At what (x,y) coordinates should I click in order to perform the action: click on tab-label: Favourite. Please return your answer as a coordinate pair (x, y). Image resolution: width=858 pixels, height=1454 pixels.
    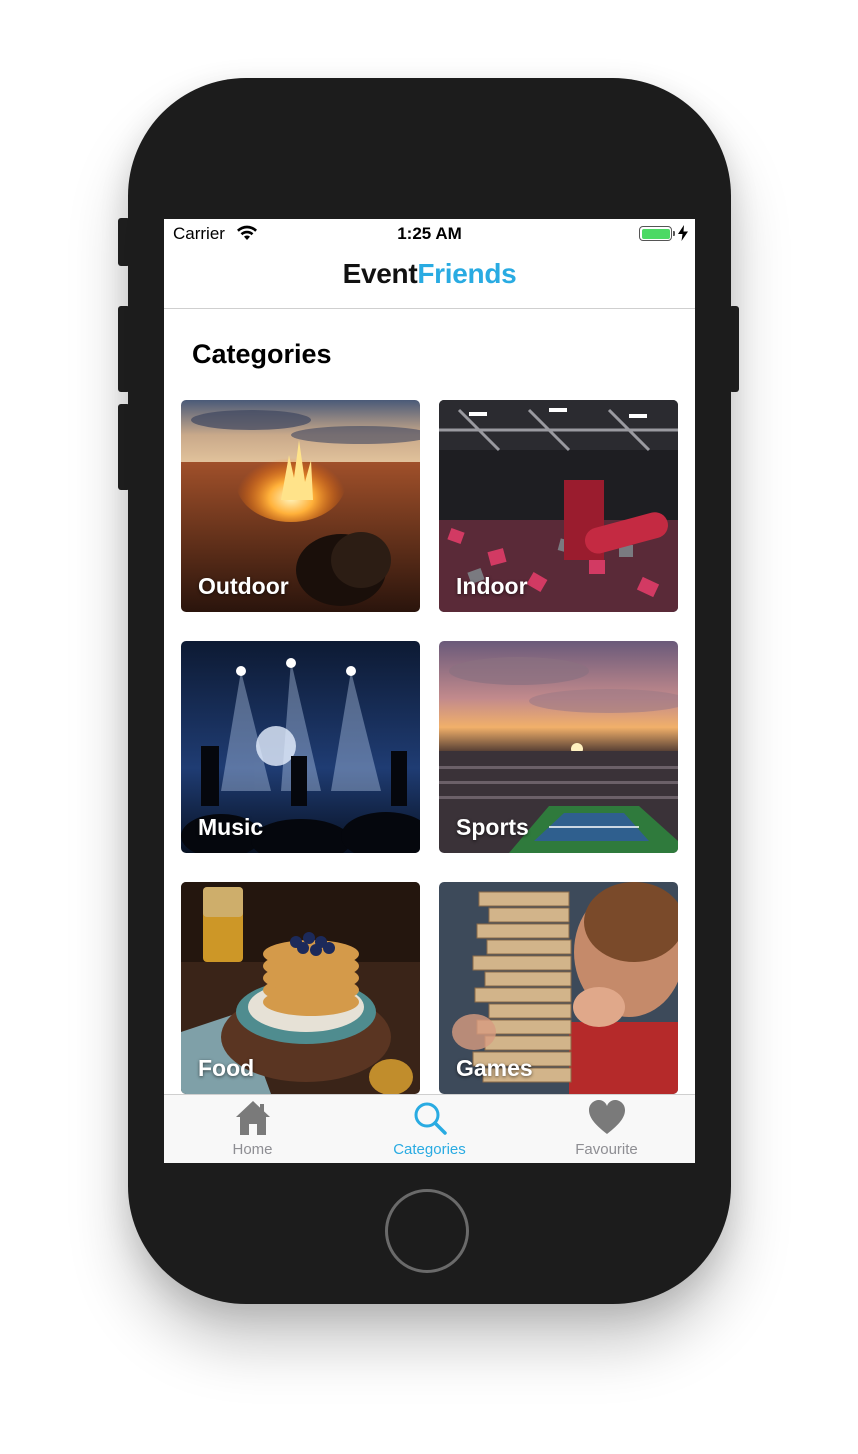
    Looking at the image, I should click on (606, 1149).